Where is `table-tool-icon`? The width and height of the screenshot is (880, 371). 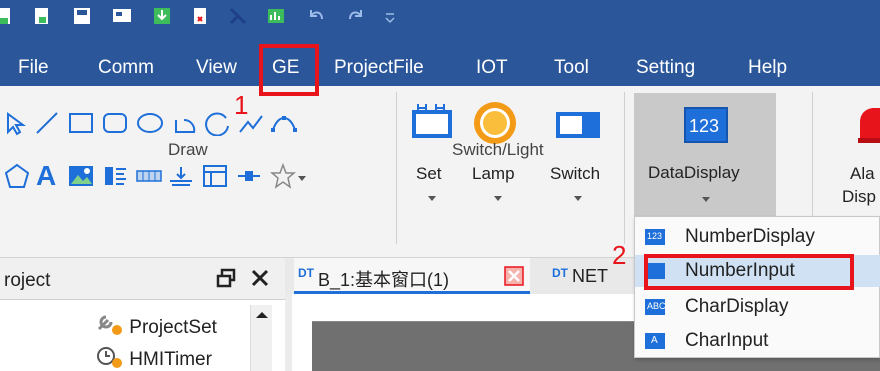
table-tool-icon is located at coordinates (215, 178).